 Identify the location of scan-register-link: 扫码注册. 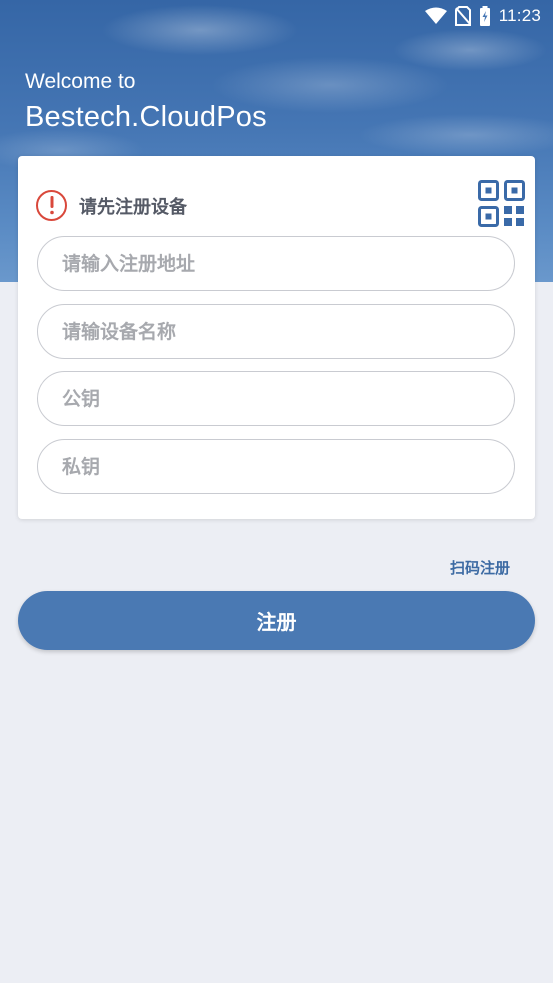
(480, 567).